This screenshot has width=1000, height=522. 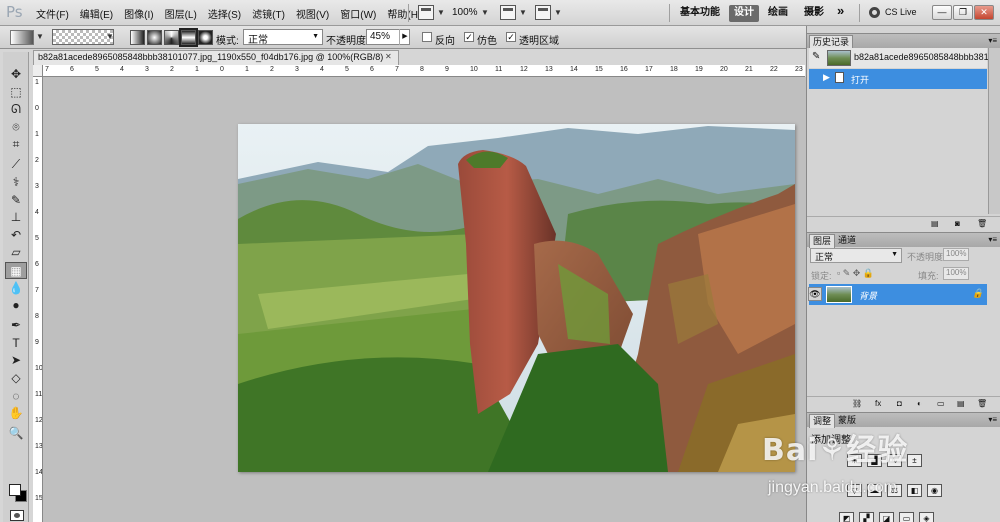 What do you see at coordinates (16, 74) in the screenshot?
I see `move-tool-icon: ✥` at bounding box center [16, 74].